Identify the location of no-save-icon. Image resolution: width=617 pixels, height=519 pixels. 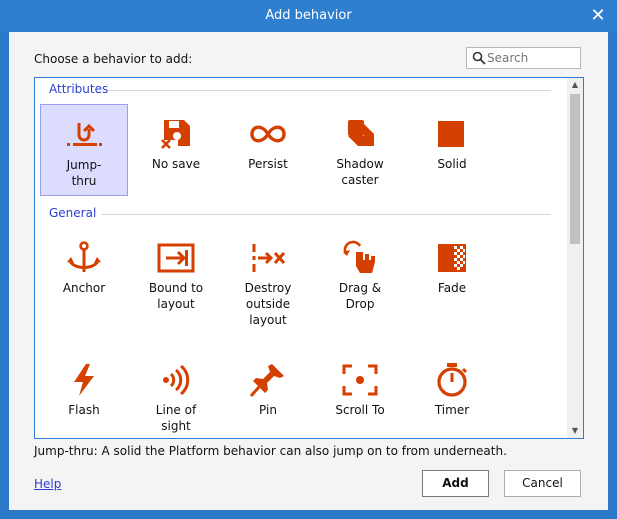
(175, 134).